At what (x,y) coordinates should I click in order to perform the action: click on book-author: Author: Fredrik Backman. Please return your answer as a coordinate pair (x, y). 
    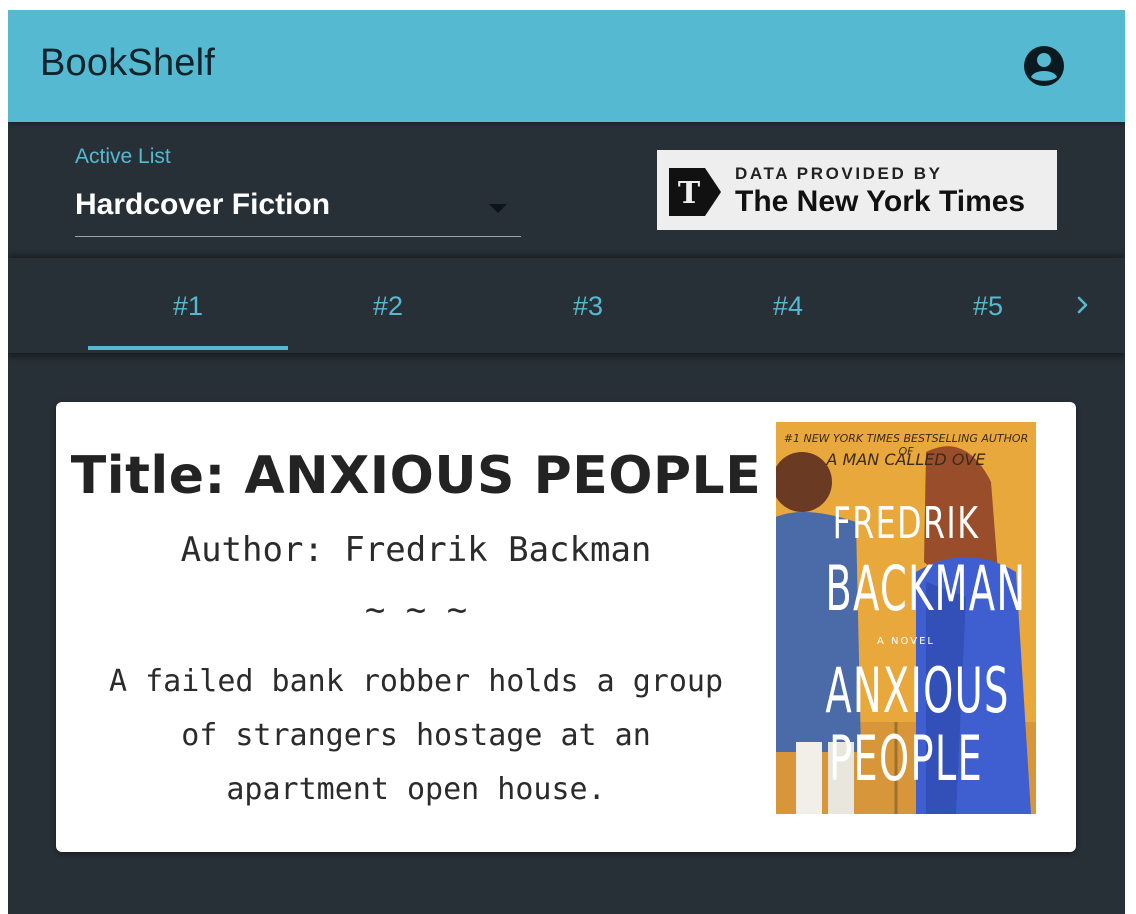
    Looking at the image, I should click on (416, 550).